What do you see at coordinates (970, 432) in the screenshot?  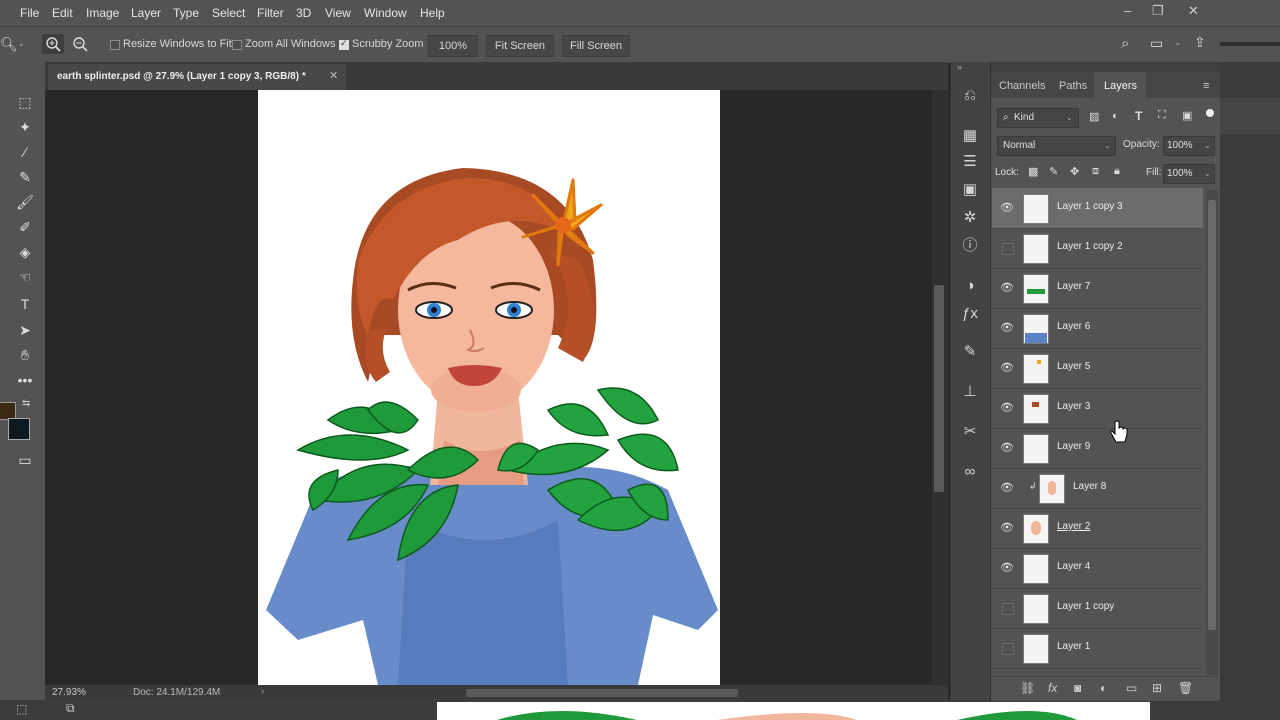 I see `tool-presets-icon: ✂` at bounding box center [970, 432].